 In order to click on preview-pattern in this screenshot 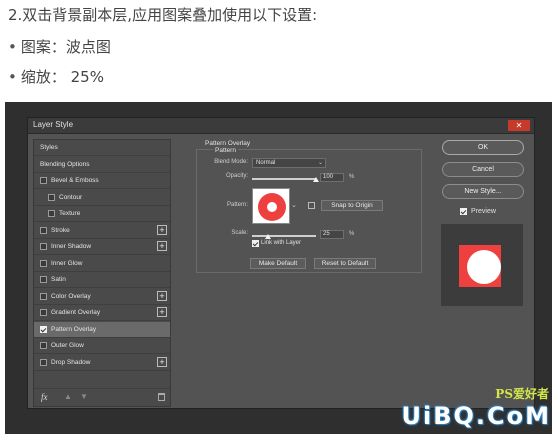, I will do `click(484, 267)`.